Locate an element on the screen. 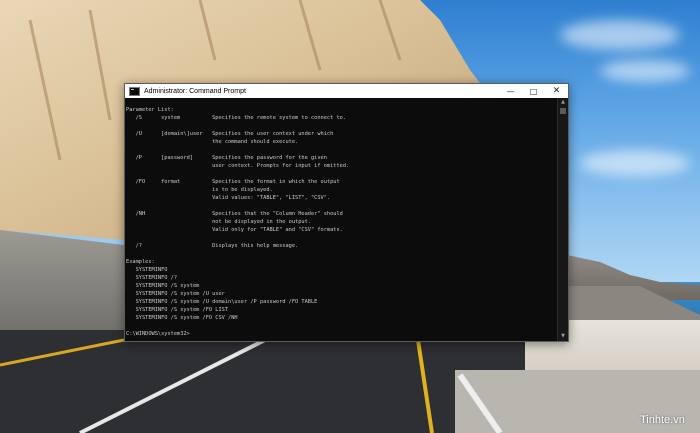 The height and width of the screenshot is (433, 700). console-line: not be displayed in the output. is located at coordinates (218, 222).